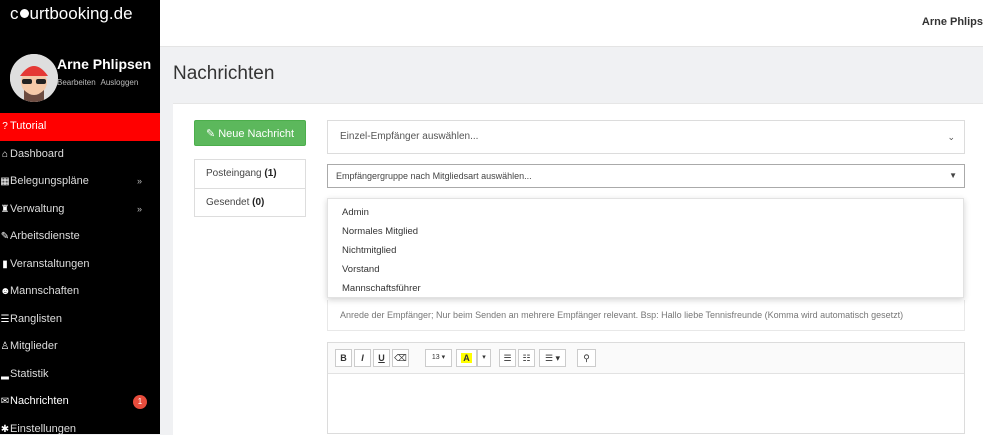 This screenshot has height=435, width=983. I want to click on sidebar-item-statistik: ▂ Statistik, so click(80, 375).